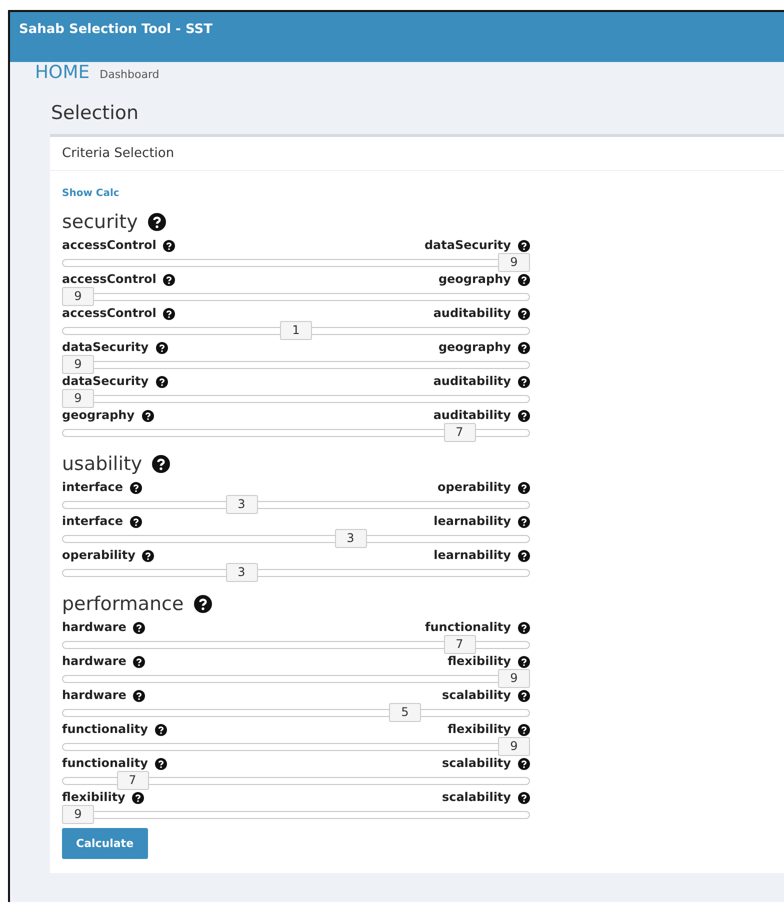 This screenshot has height=904, width=784. I want to click on slider-thumb: 5, so click(405, 712).